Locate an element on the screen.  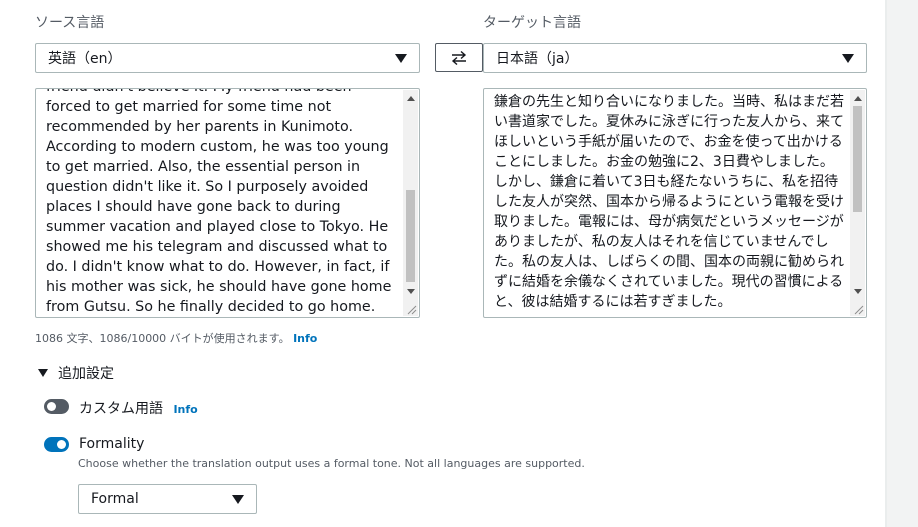
formality-value: Formal is located at coordinates (115, 499).